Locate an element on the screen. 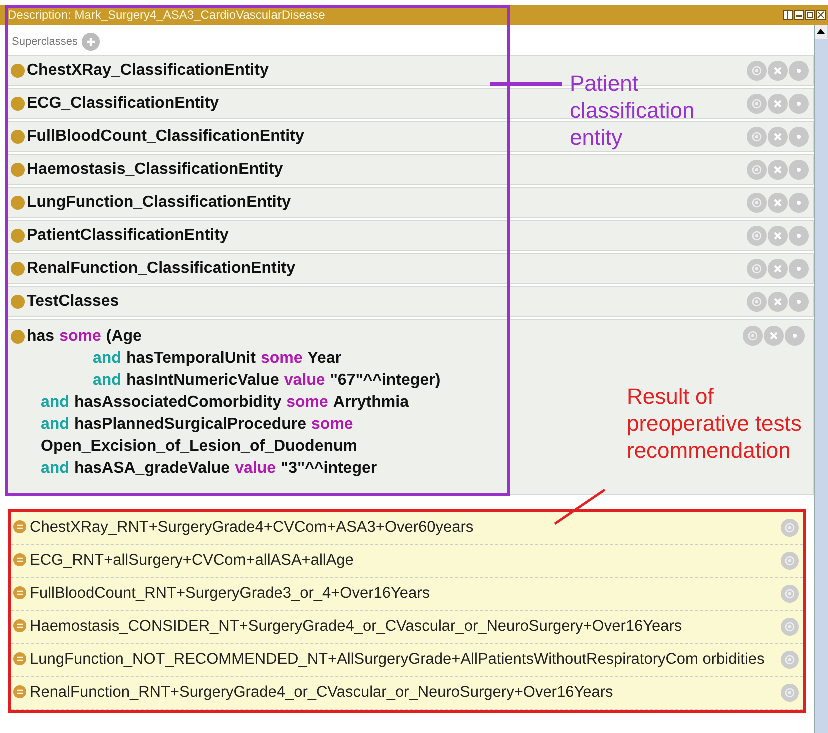  inferred-row: ChestXRay_RNT+SurgeryGrade4+CVCom+ASA3+Over60years is located at coordinates (407, 528).